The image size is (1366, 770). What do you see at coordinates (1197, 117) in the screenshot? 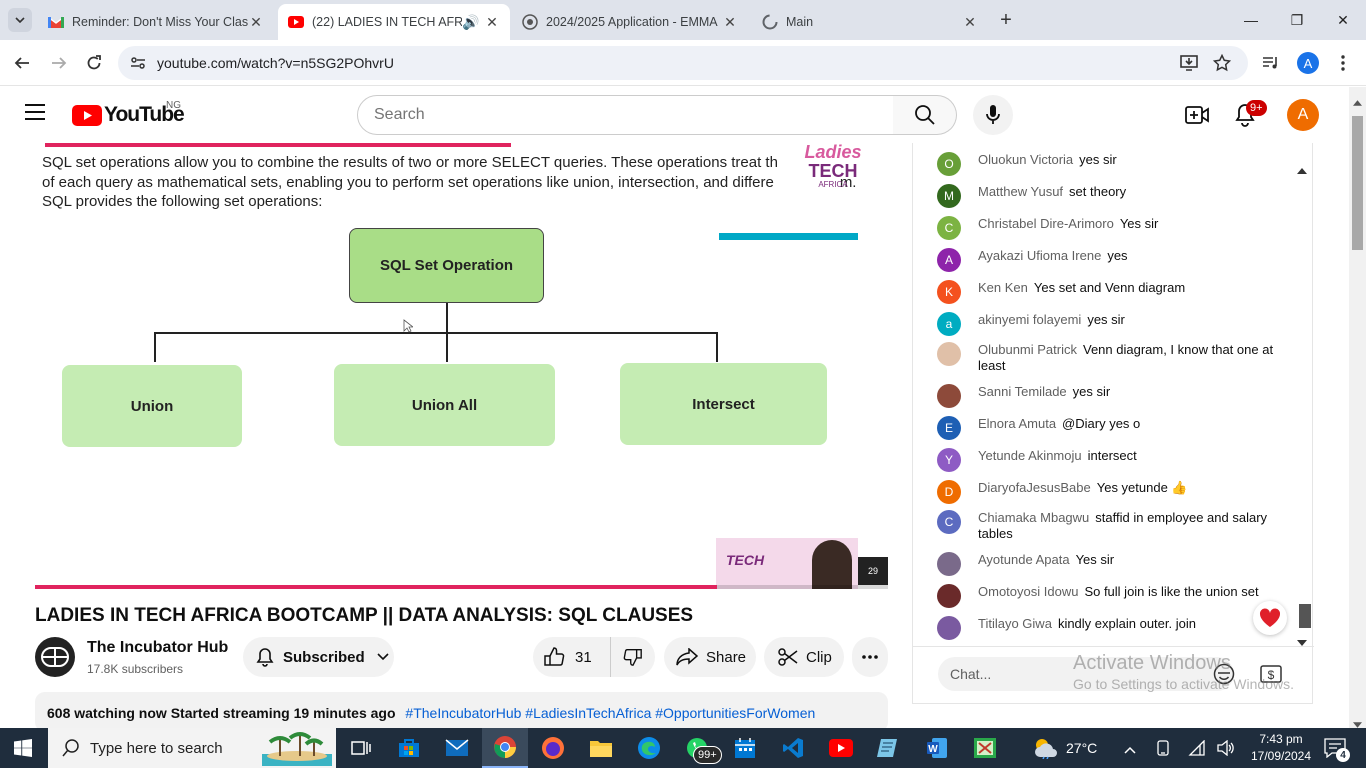
I see `create-icon` at bounding box center [1197, 117].